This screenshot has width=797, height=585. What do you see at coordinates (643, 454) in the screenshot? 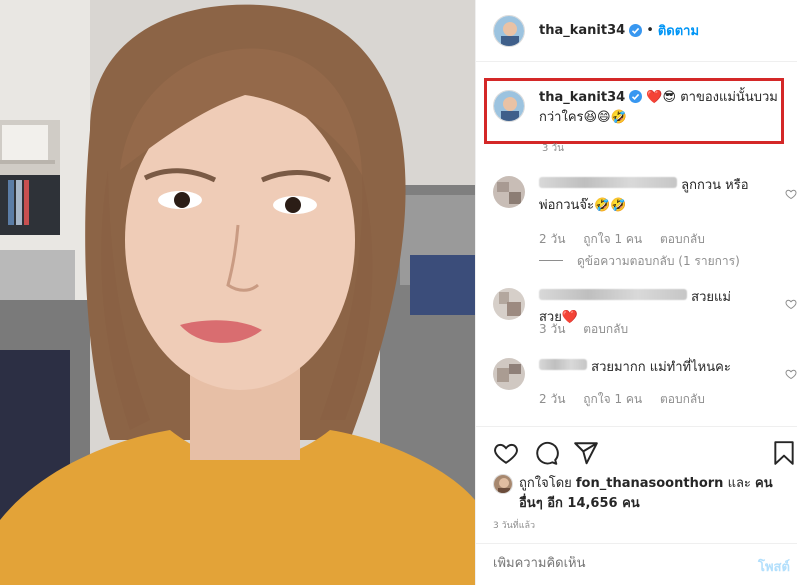
I see `action-bar` at bounding box center [643, 454].